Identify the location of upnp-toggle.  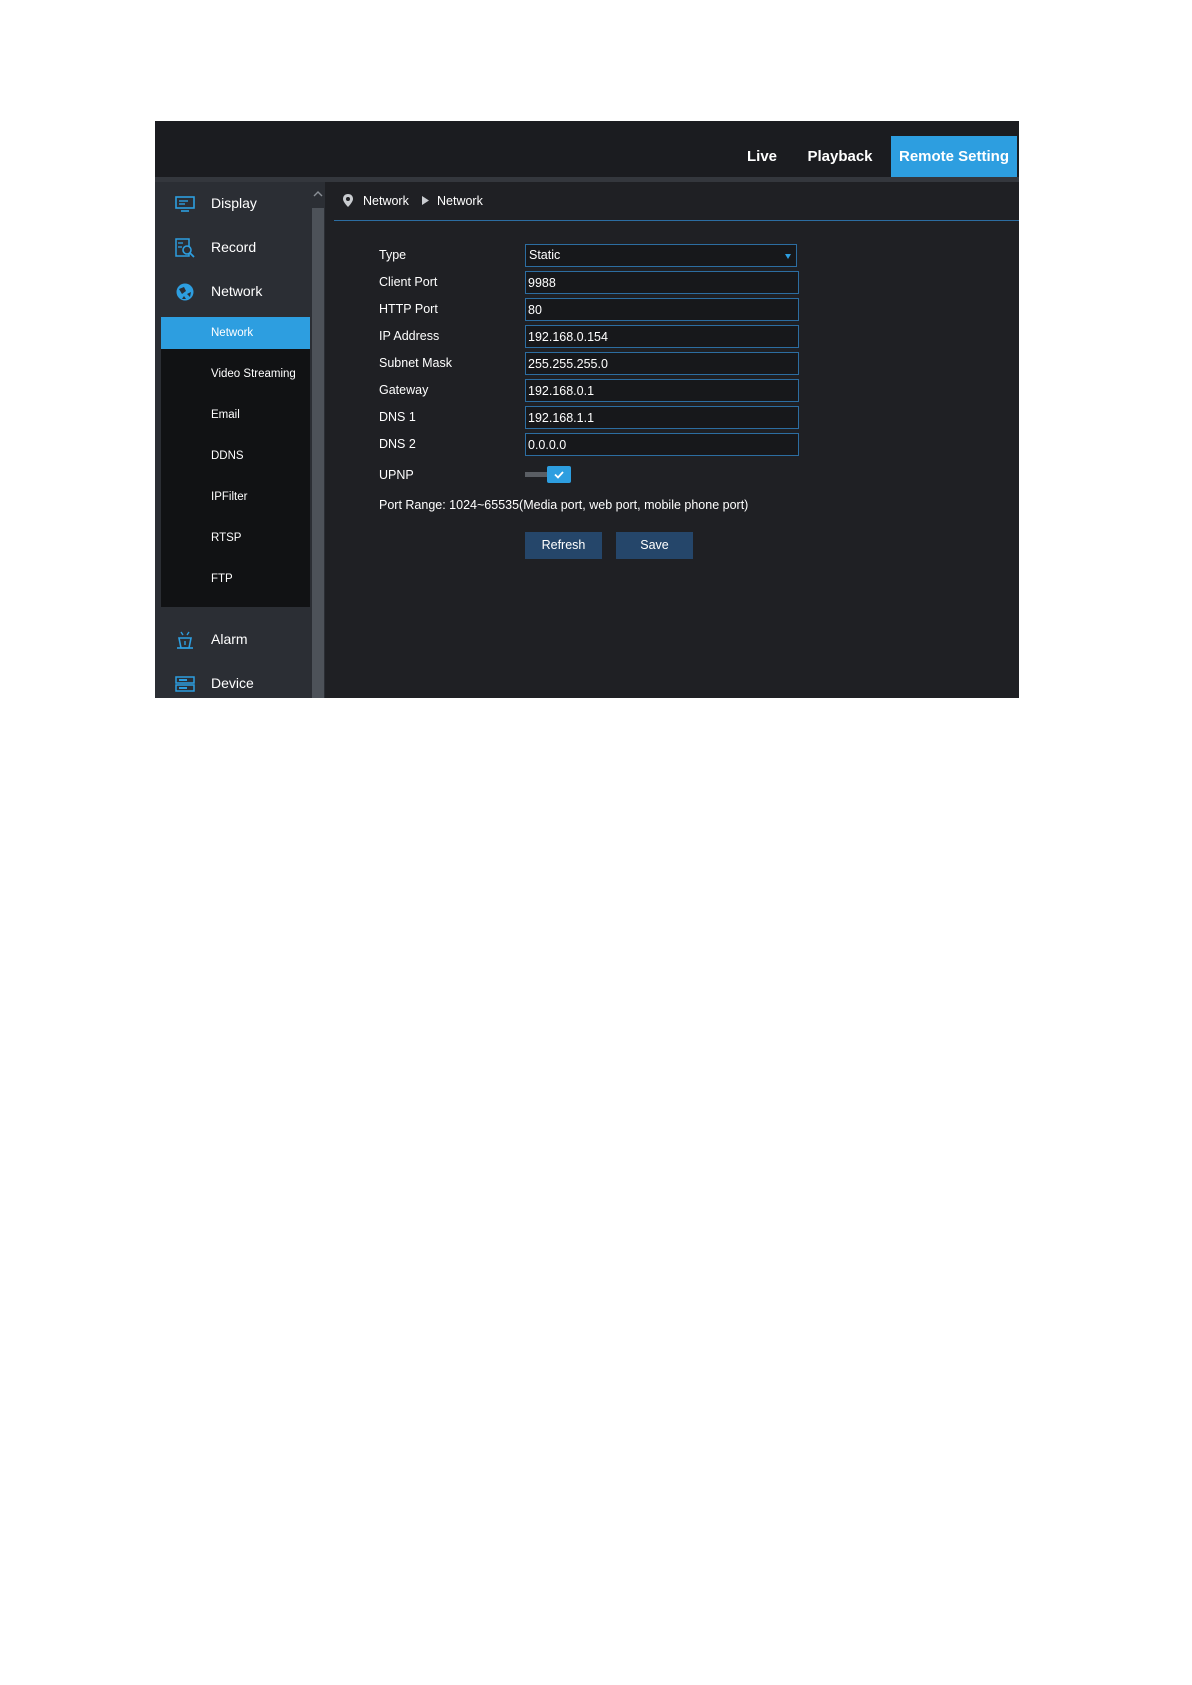
(548, 475).